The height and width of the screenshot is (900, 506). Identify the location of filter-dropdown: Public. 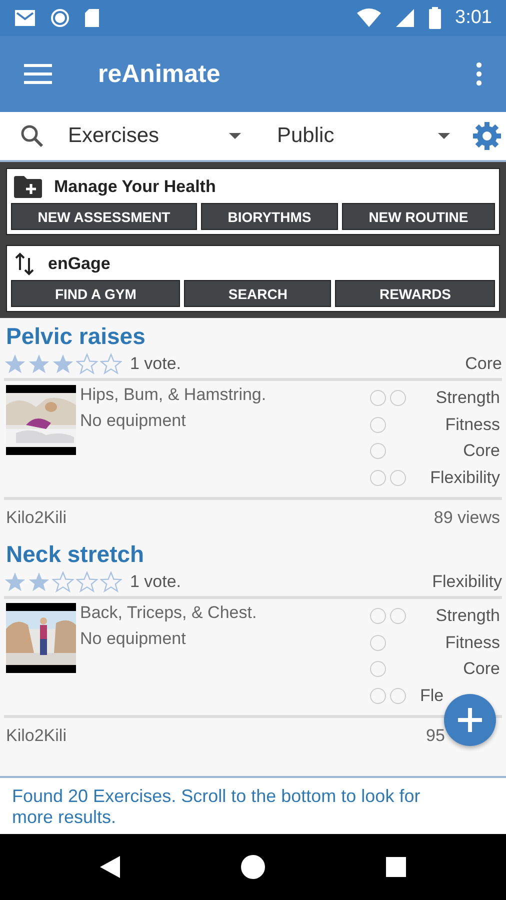
(362, 136).